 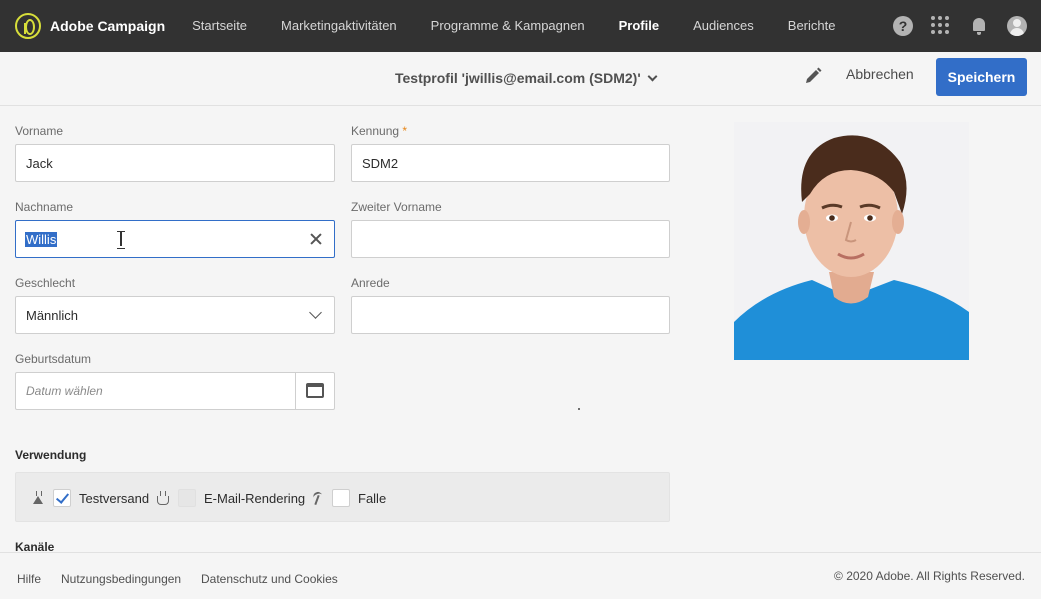 I want to click on profile-photo, so click(x=851, y=241).